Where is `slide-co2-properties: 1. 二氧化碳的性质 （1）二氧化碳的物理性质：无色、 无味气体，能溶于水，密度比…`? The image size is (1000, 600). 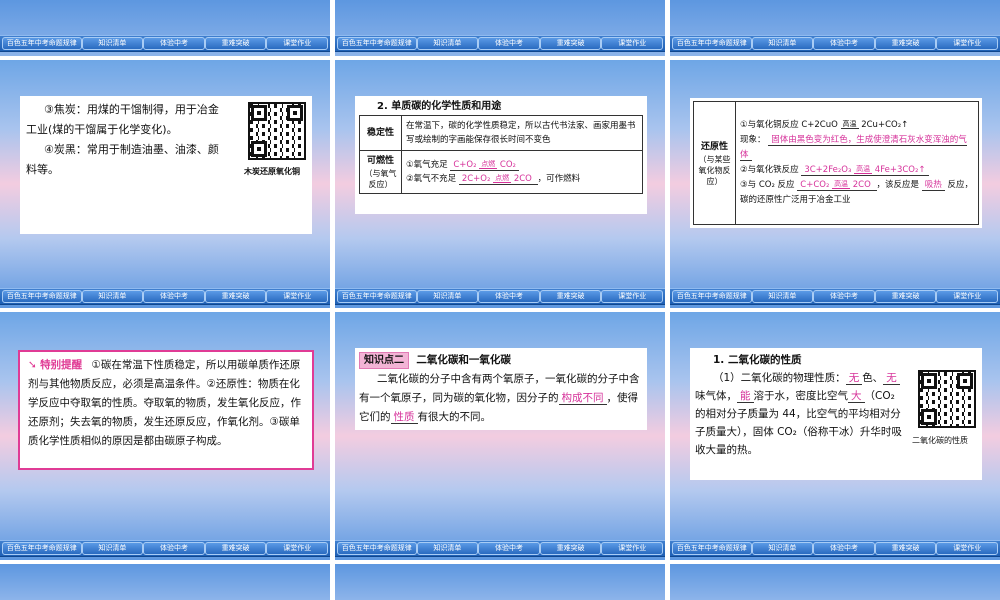 slide-co2-properties: 1. 二氧化碳的性质 （1）二氧化碳的物理性质：无色、 无味气体，能溶于水，密度比… is located at coordinates (835, 436).